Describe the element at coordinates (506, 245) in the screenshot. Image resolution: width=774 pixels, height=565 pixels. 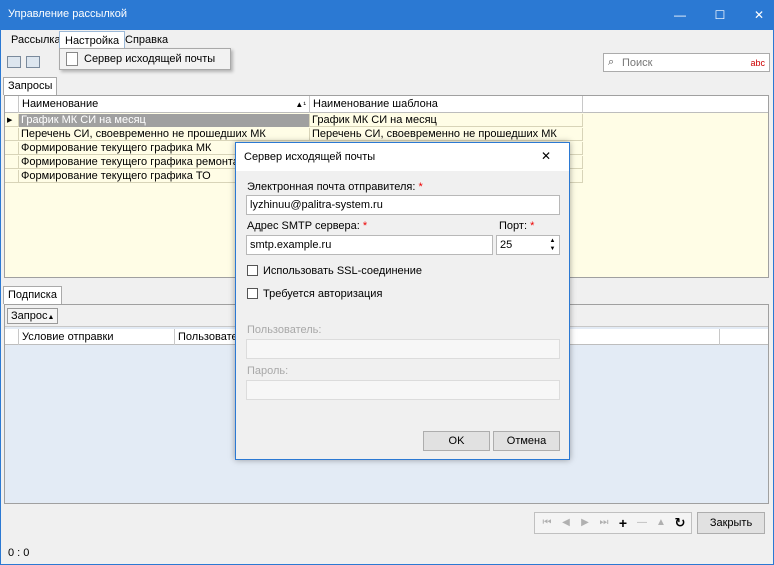
I see `port-value: 25` at that location.